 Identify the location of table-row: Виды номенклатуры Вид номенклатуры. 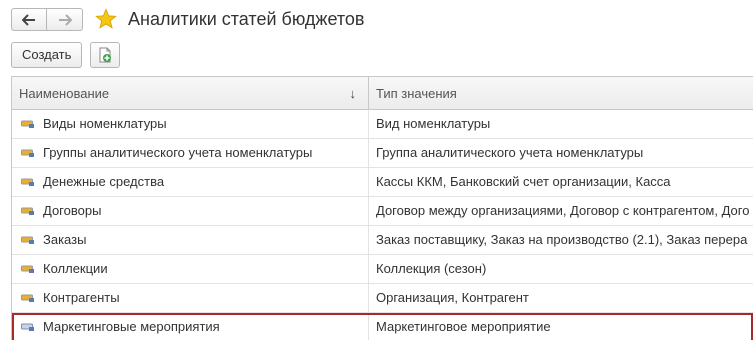
(382, 124).